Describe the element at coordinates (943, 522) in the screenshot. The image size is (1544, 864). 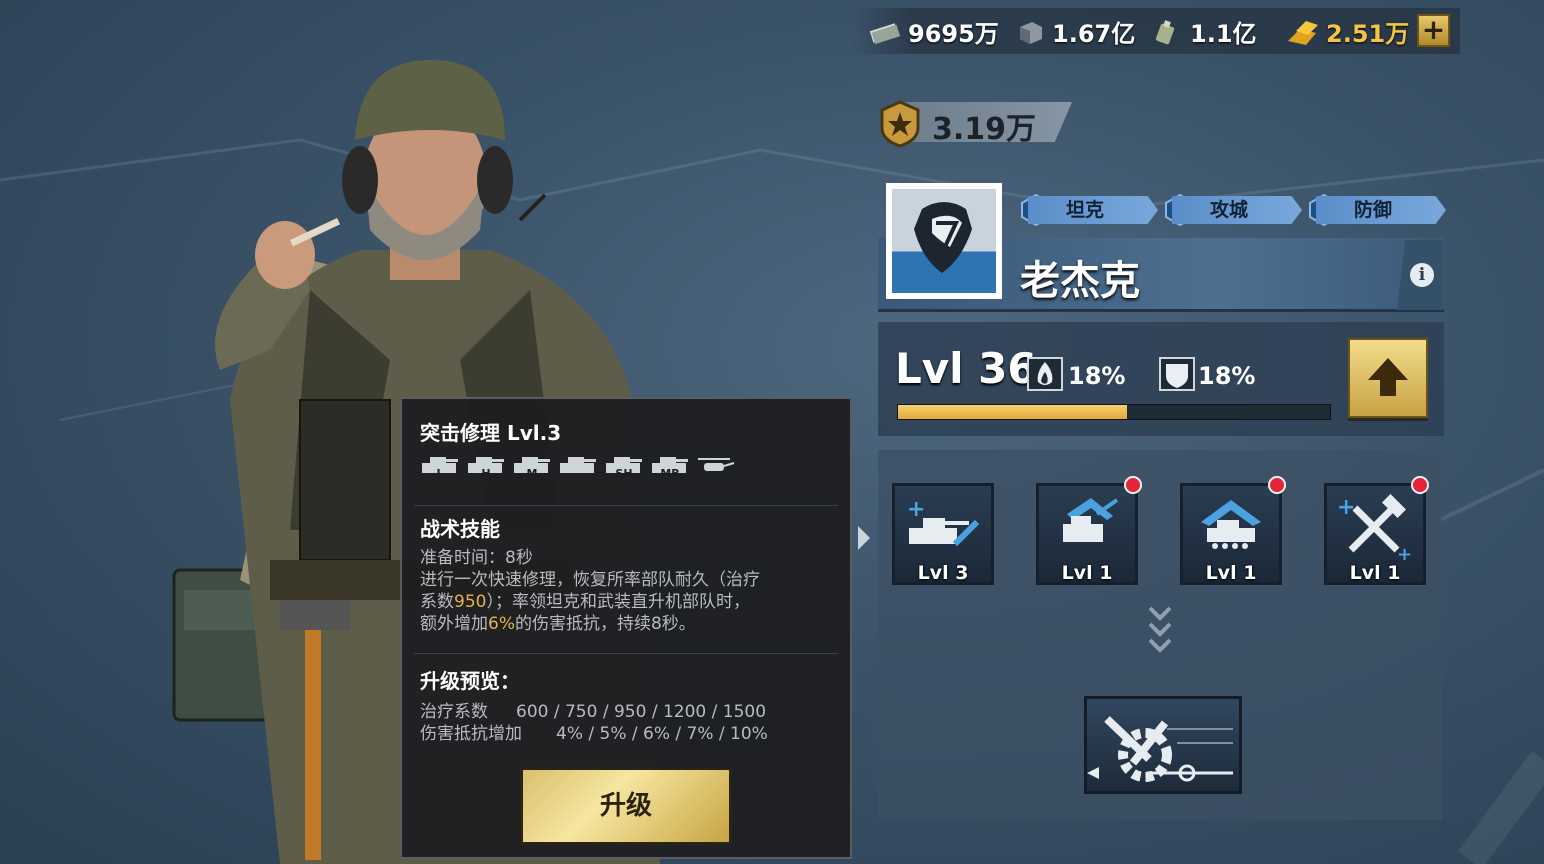
I see `tank-repair-icon: +` at that location.